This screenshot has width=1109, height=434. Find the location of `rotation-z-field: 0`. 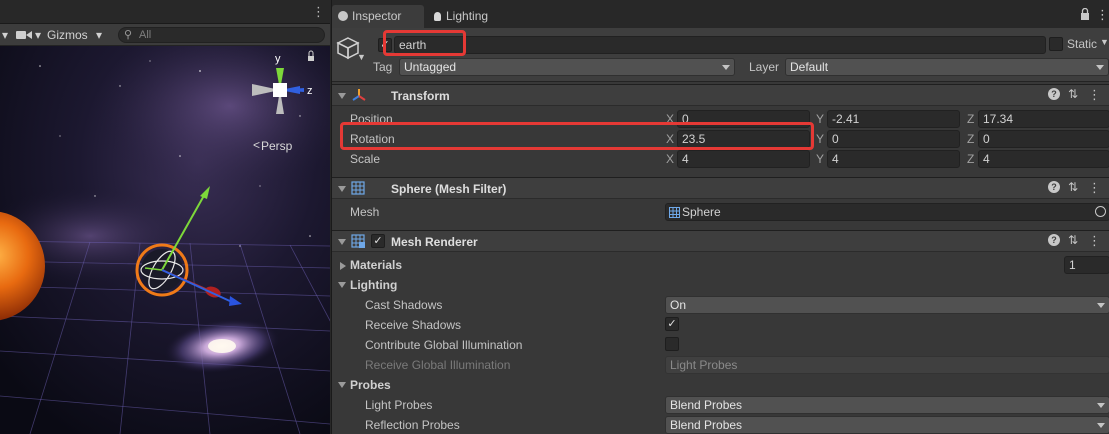

rotation-z-field: 0 is located at coordinates (1043, 139).